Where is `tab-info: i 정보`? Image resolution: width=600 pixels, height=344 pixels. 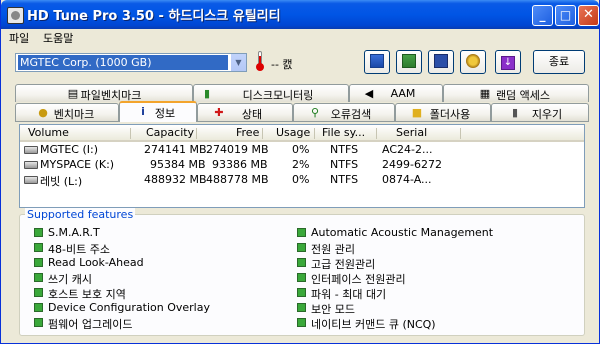
tab-info: i 정보 is located at coordinates (158, 111).